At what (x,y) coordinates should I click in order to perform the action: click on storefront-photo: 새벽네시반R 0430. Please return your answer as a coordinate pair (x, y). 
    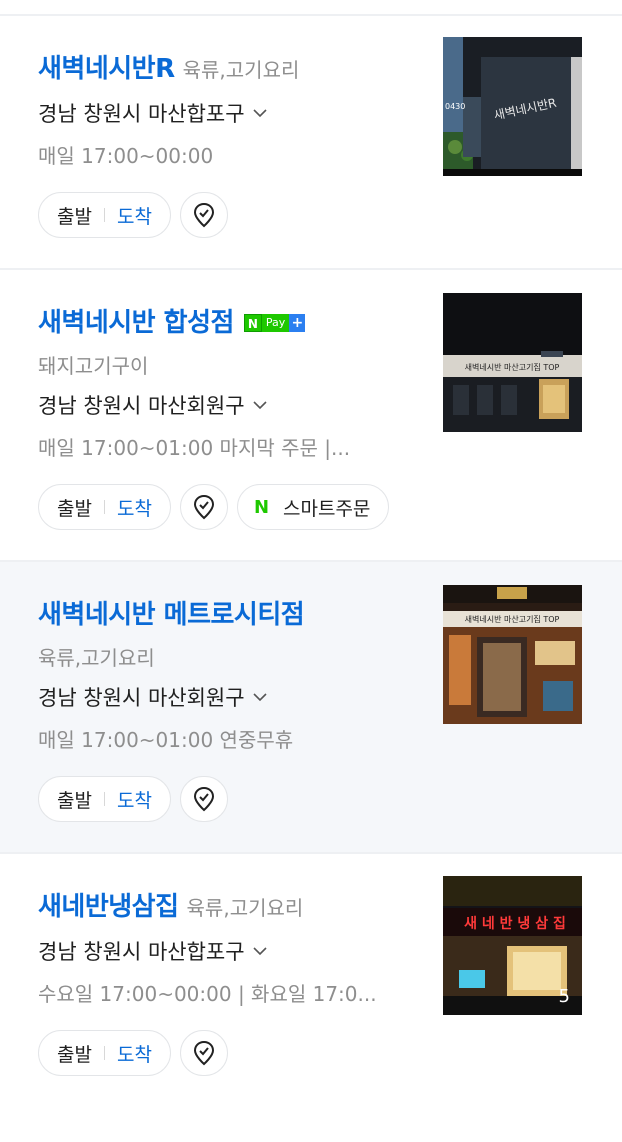
    Looking at the image, I should click on (512, 106).